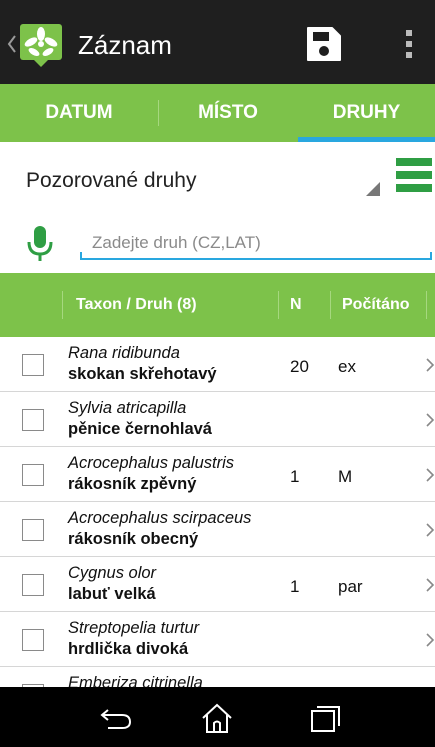 The image size is (435, 747). I want to click on recents-icon, so click(324, 718).